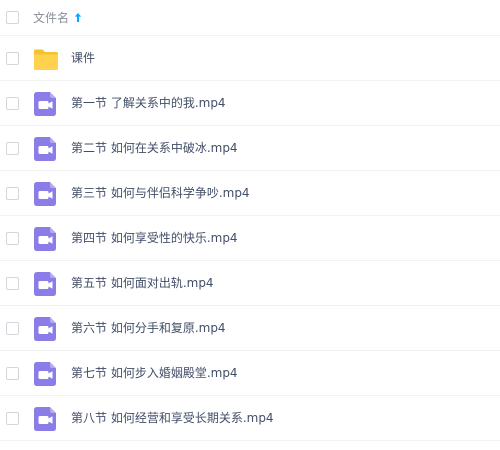 The width and height of the screenshot is (500, 450). Describe the element at coordinates (250, 148) in the screenshot. I see `file-row: 第二节 如何在关系中破冰.mp4` at that location.